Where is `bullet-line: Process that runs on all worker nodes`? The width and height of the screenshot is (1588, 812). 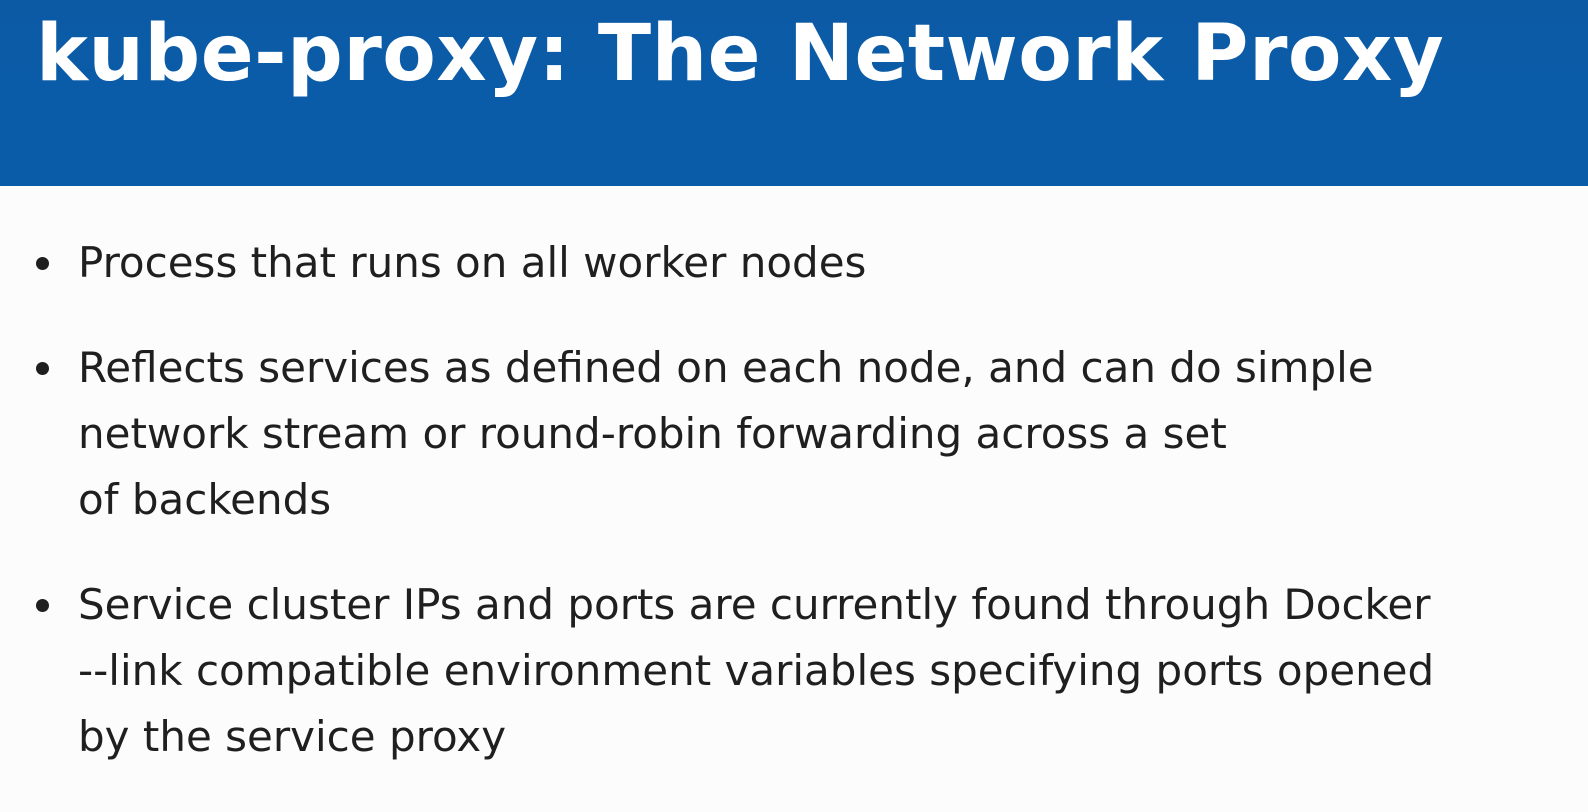 bullet-line: Process that runs on all worker nodes is located at coordinates (472, 262).